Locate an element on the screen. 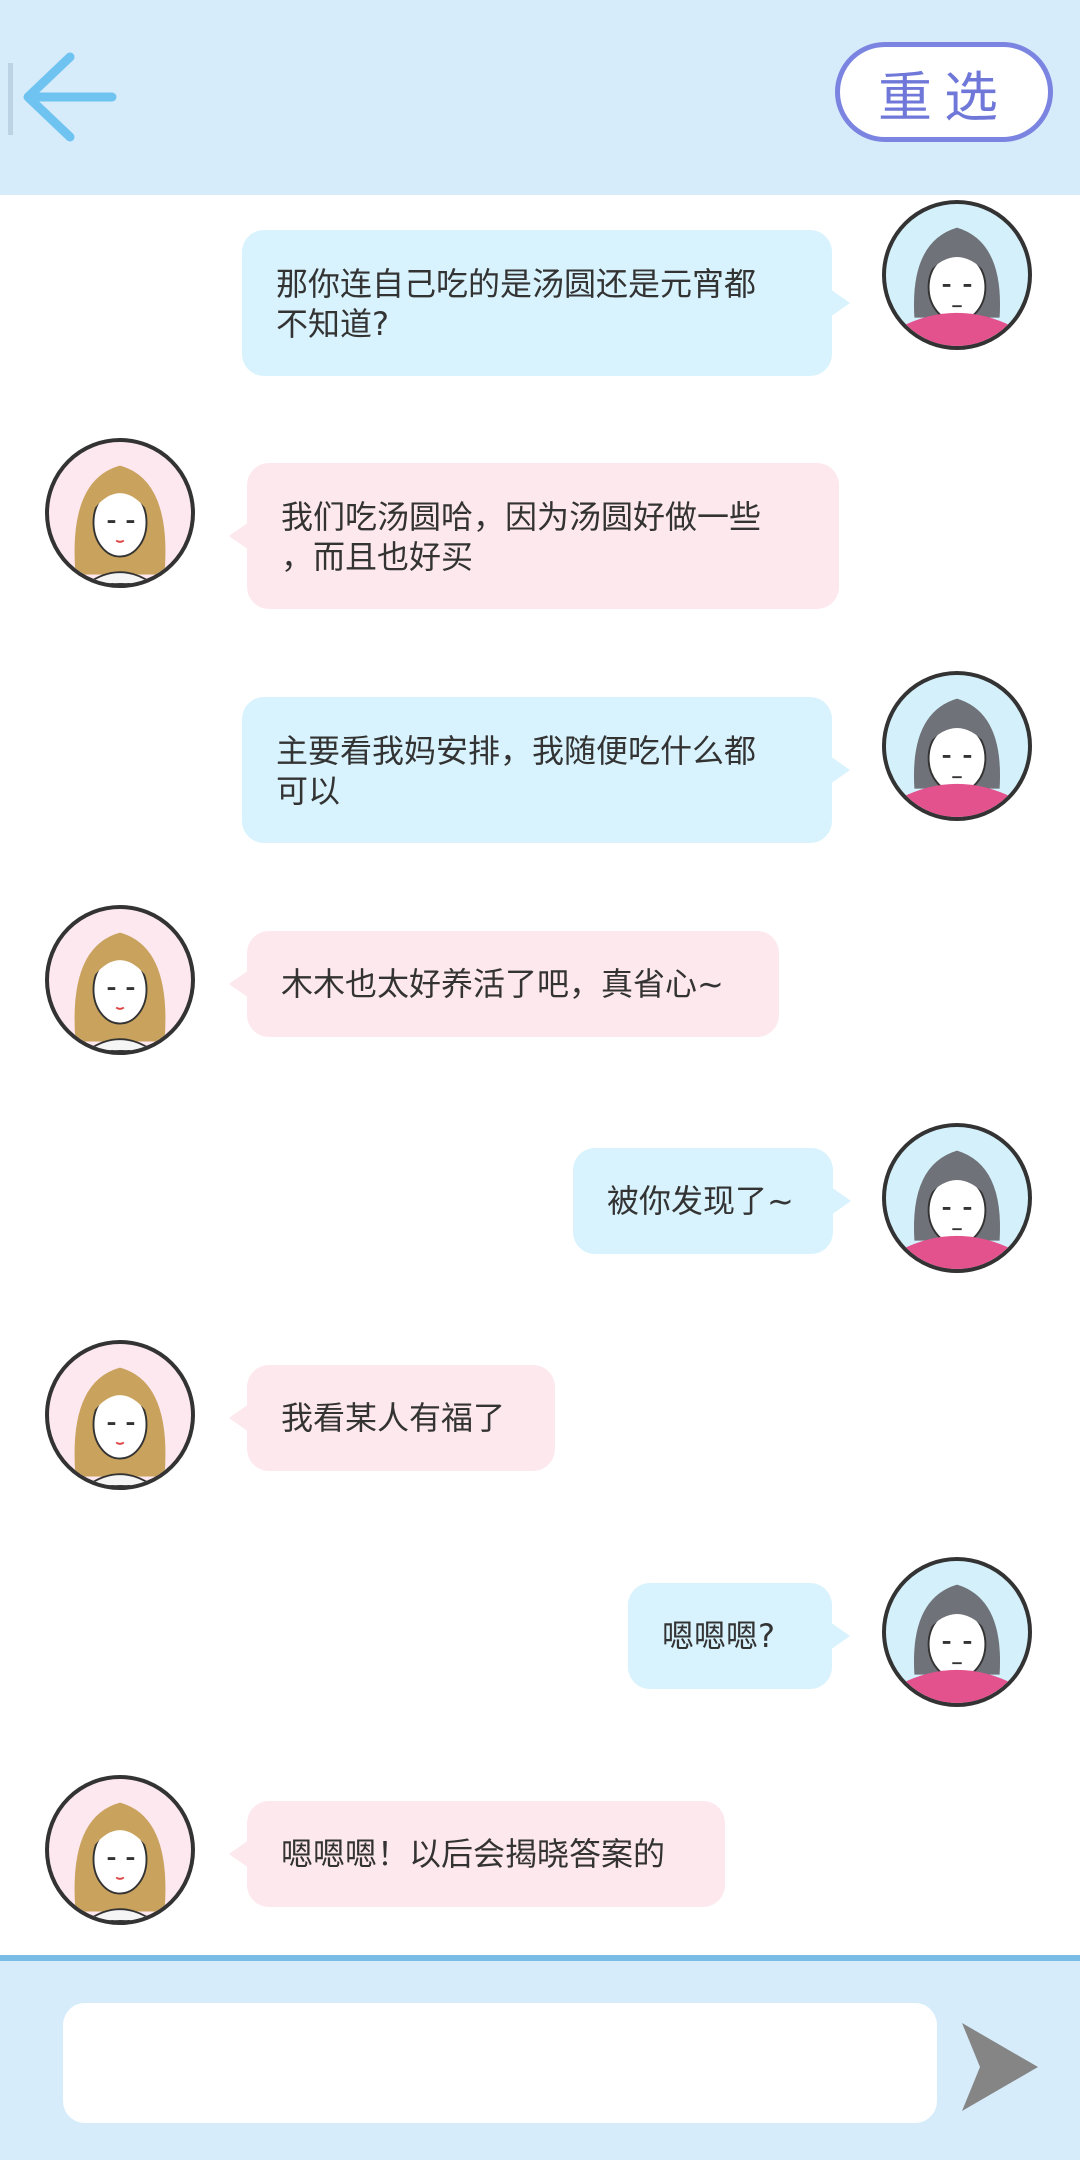 The image size is (1080, 2160). send-icon is located at coordinates (1000, 2067).